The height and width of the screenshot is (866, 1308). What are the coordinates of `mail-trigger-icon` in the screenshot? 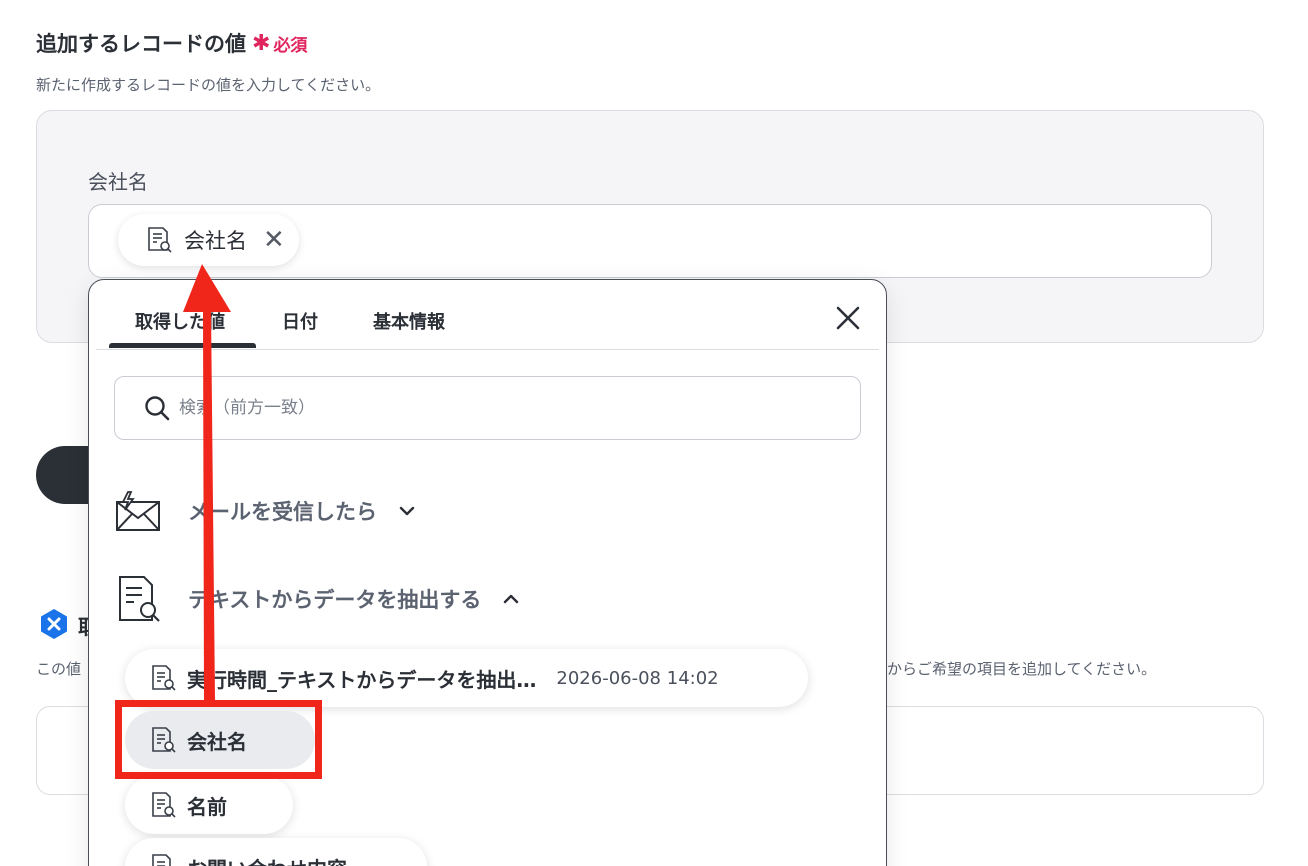 It's located at (138, 511).